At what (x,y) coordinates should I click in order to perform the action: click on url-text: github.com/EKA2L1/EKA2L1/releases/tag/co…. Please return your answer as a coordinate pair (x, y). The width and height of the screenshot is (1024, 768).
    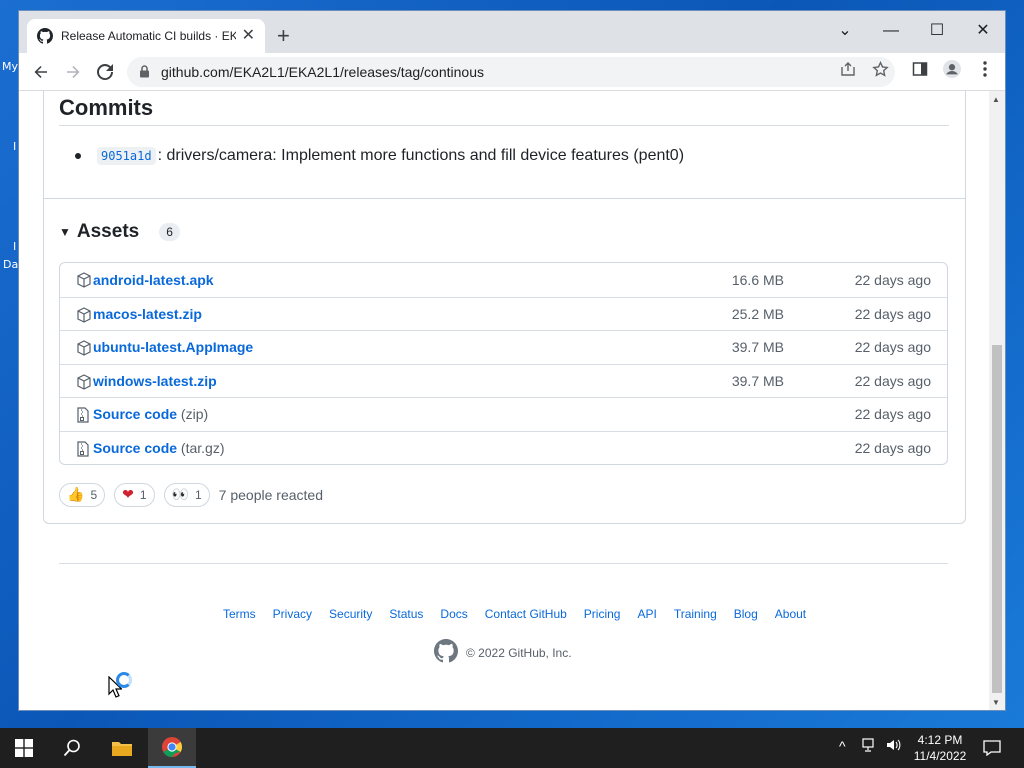
    Looking at the image, I should click on (322, 72).